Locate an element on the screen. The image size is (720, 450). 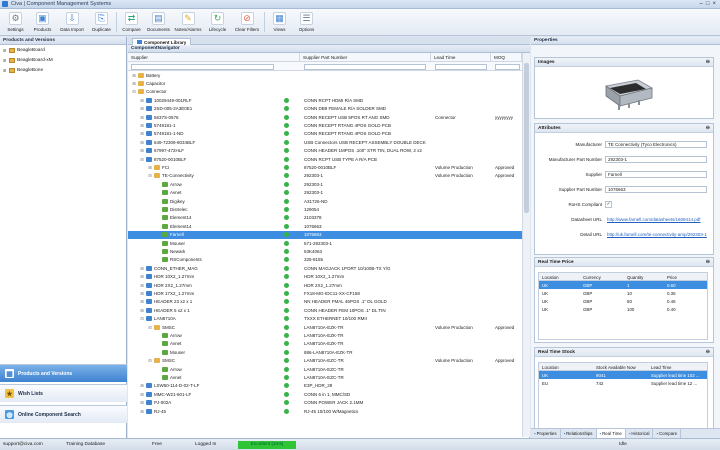
products-button: ▣ Products is located at coordinates (42, 22).